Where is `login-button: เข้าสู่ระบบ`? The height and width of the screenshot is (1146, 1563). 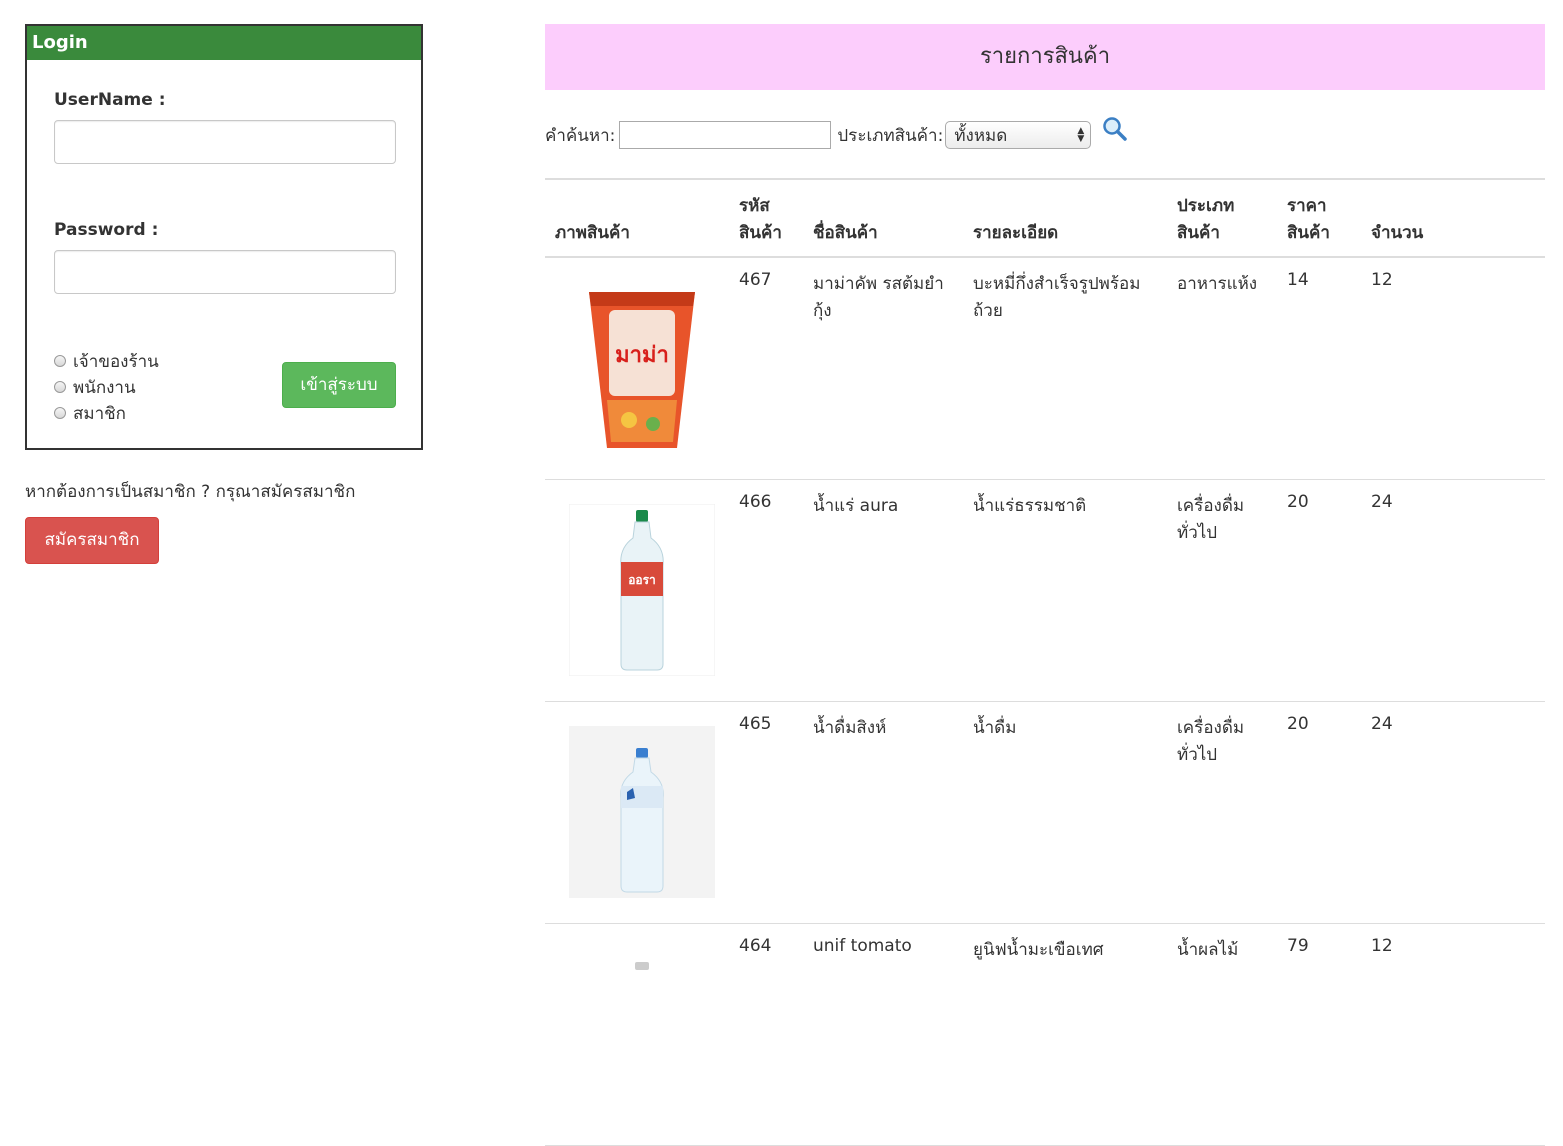
login-button: เข้าสู่ระบบ is located at coordinates (339, 385).